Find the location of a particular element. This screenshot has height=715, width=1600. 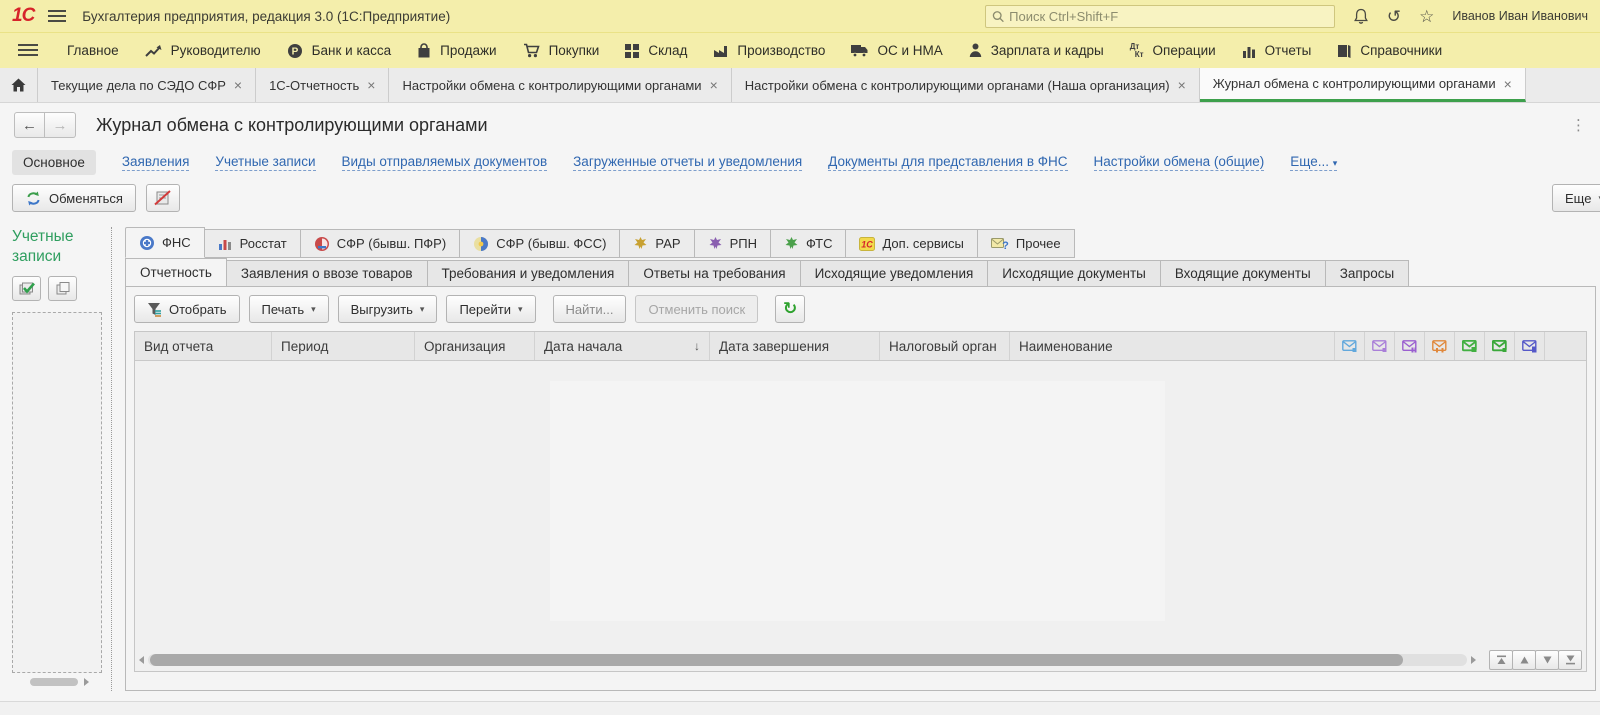

scroll-left-icon is located at coordinates (141, 660).